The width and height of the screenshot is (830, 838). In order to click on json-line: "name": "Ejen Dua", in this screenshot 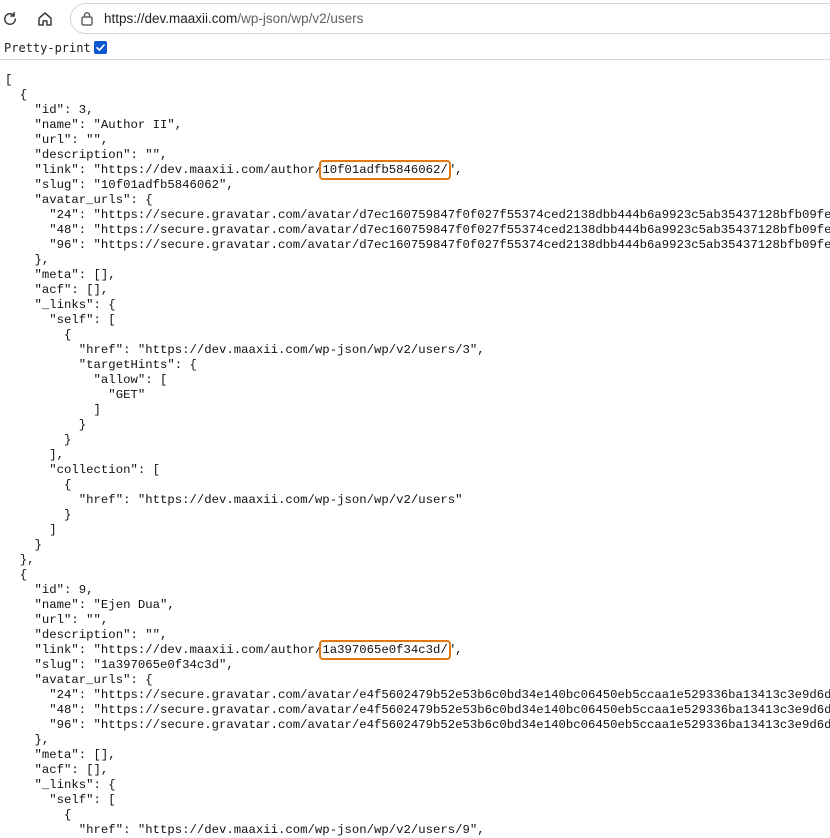, I will do `click(417, 605)`.